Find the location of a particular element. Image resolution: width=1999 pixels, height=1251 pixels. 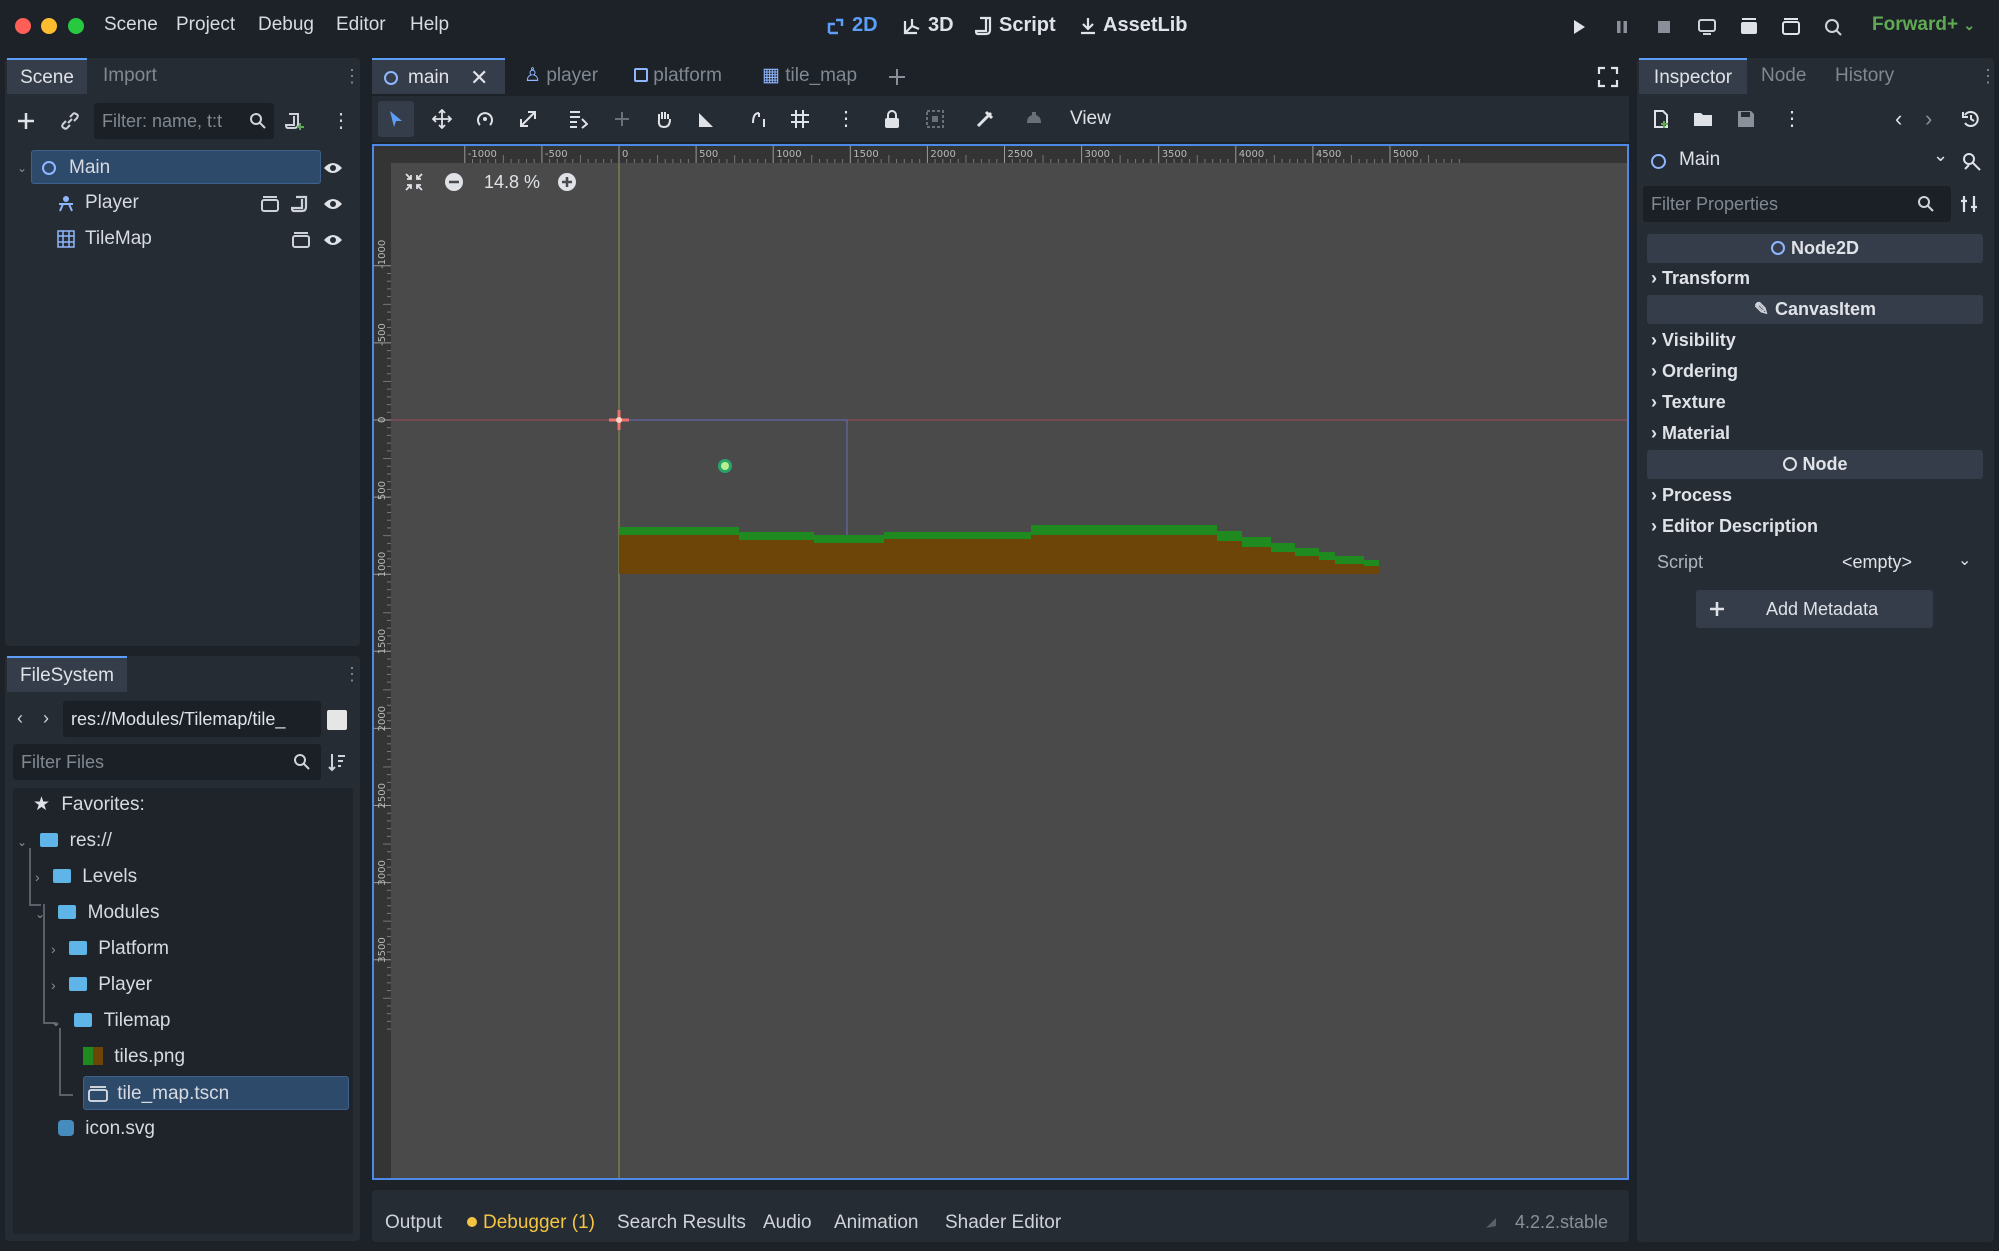

menu-debug: Debug is located at coordinates (286, 25).